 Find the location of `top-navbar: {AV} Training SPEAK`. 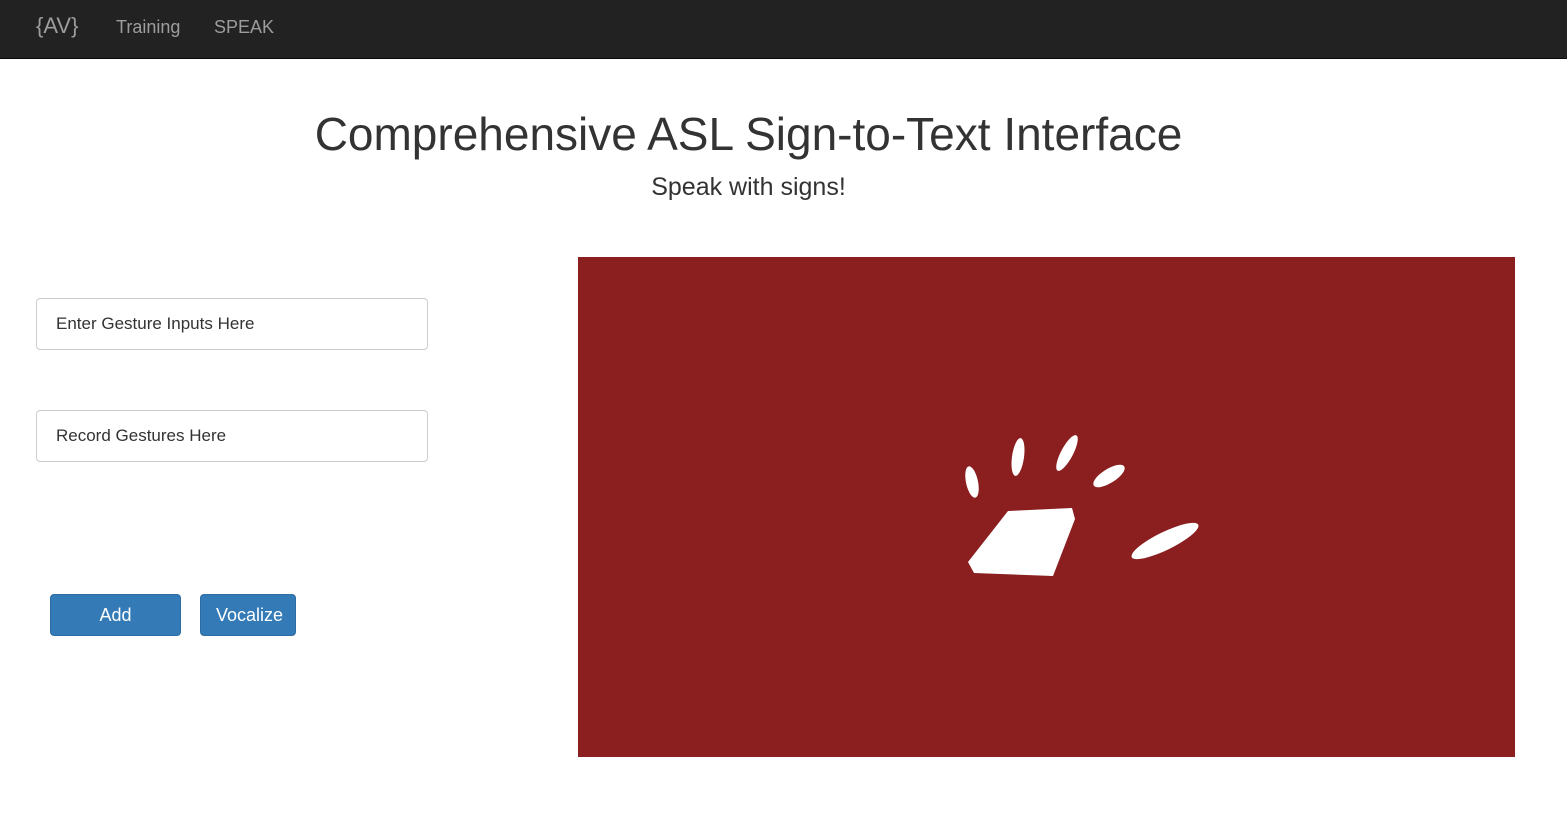

top-navbar: {AV} Training SPEAK is located at coordinates (783, 29).